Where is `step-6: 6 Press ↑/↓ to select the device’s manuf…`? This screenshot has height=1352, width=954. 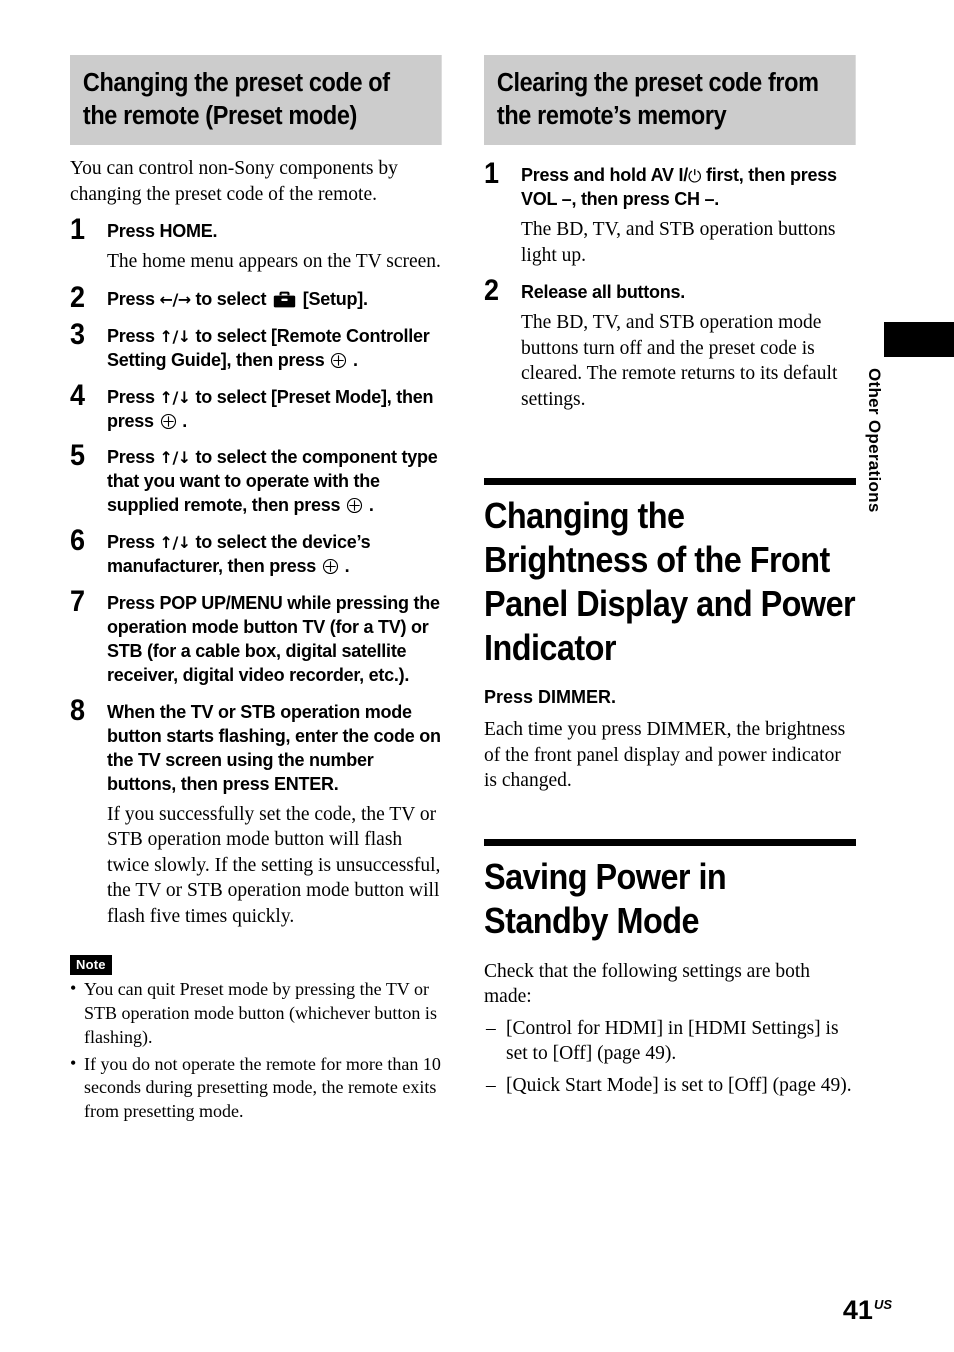
step-6: 6 Press ↑/↓ to select the device’s manuf… is located at coordinates (256, 552).